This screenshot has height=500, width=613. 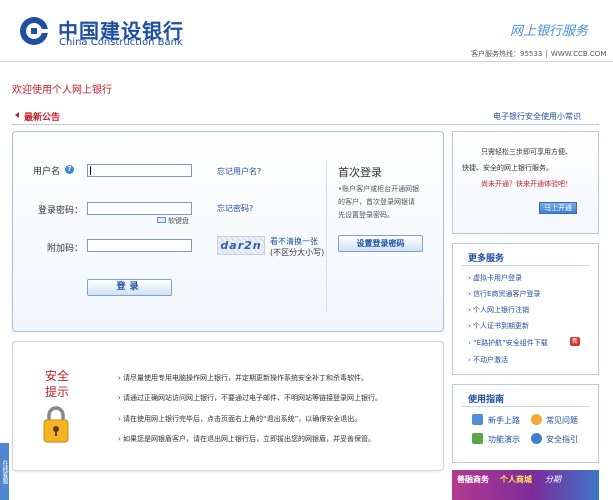 I want to click on first-login-text: •账户客户或柜台开通网银, so click(x=379, y=189).